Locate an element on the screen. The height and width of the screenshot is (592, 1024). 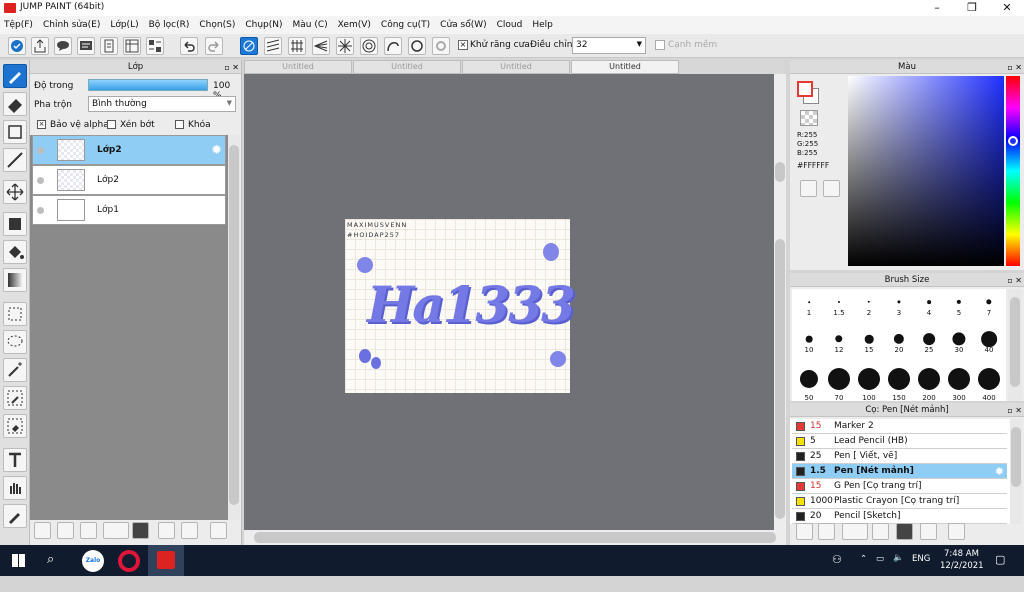
brush-size-cell: 25 is located at coordinates (929, 345).